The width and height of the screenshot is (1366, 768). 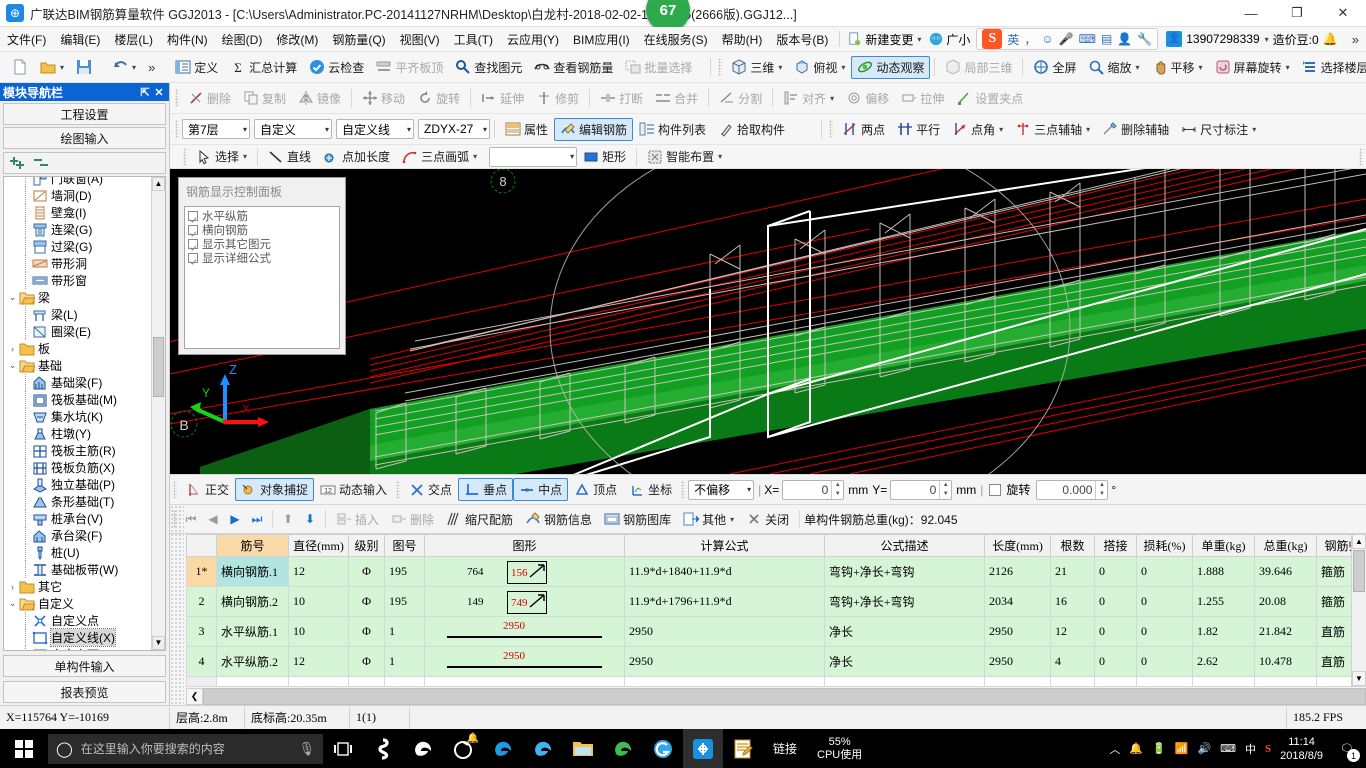 What do you see at coordinates (77, 246) in the screenshot?
I see `tree-item-4: 过梁(G)` at bounding box center [77, 246].